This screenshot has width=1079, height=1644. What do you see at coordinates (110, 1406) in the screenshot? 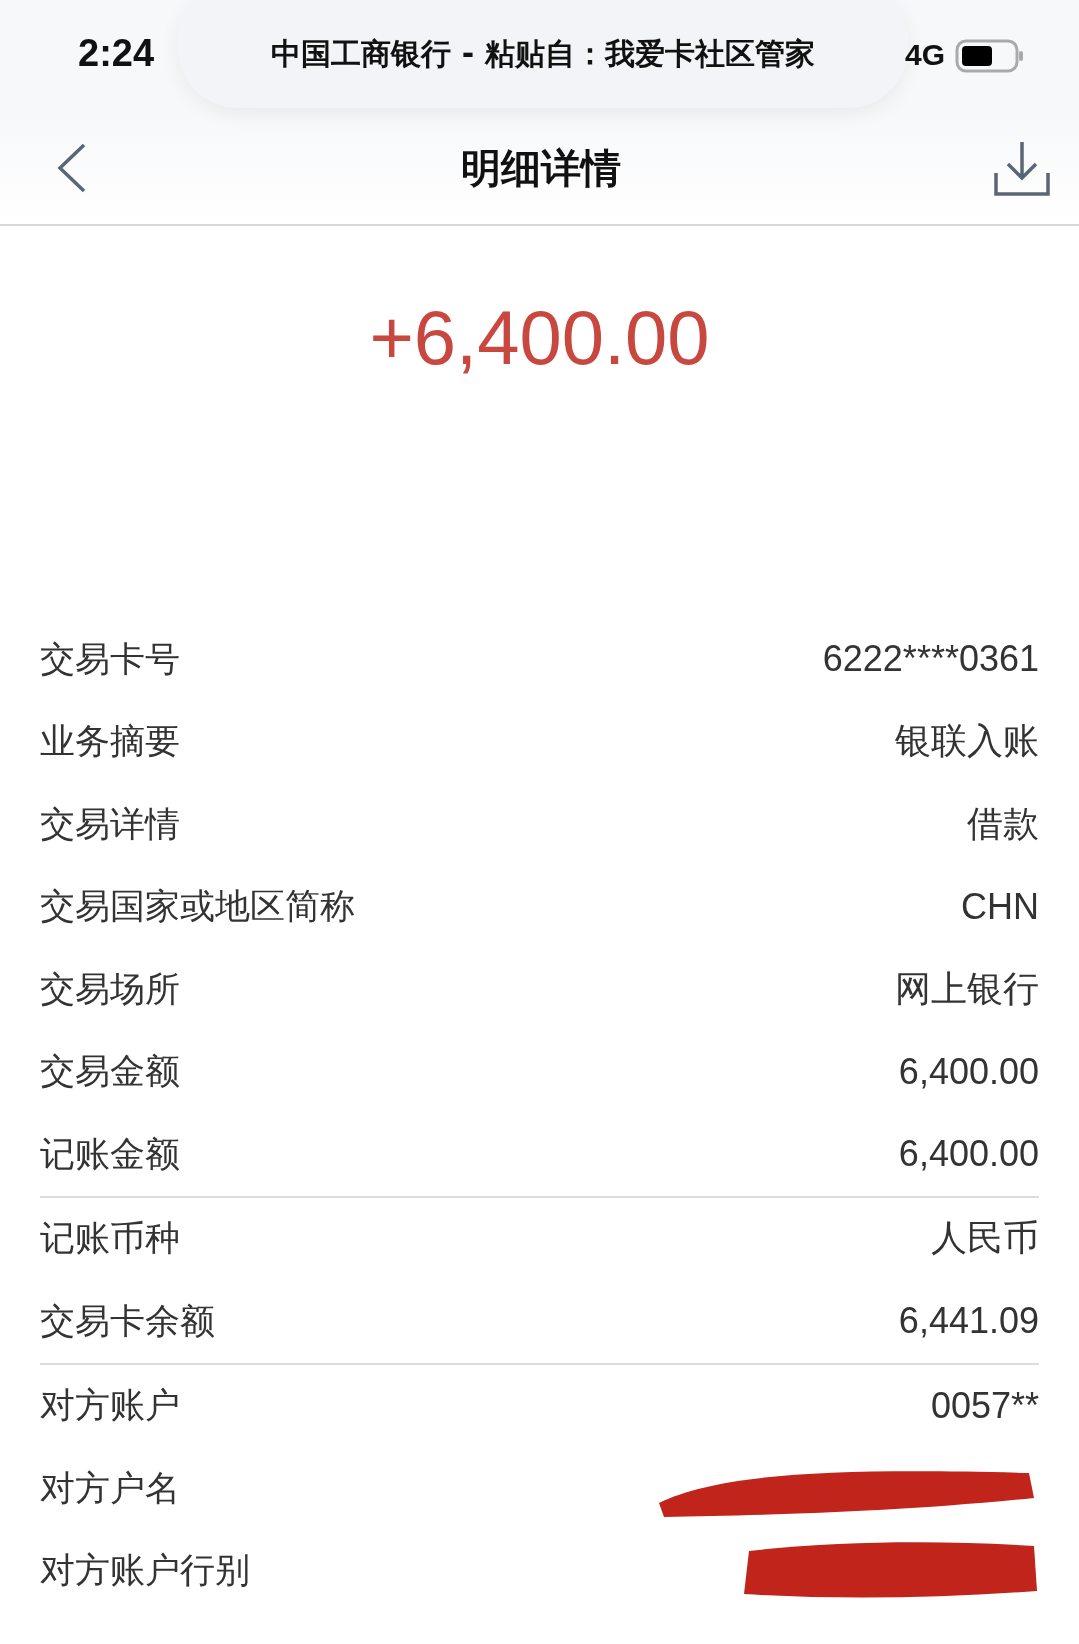
I see `detail-label: 对方账户` at bounding box center [110, 1406].